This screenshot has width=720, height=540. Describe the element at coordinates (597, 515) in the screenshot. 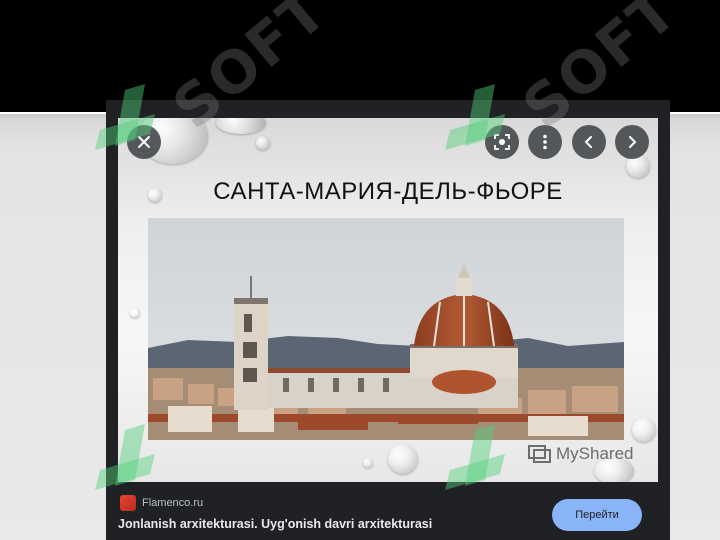

I see `visit-button: Перейти` at that location.